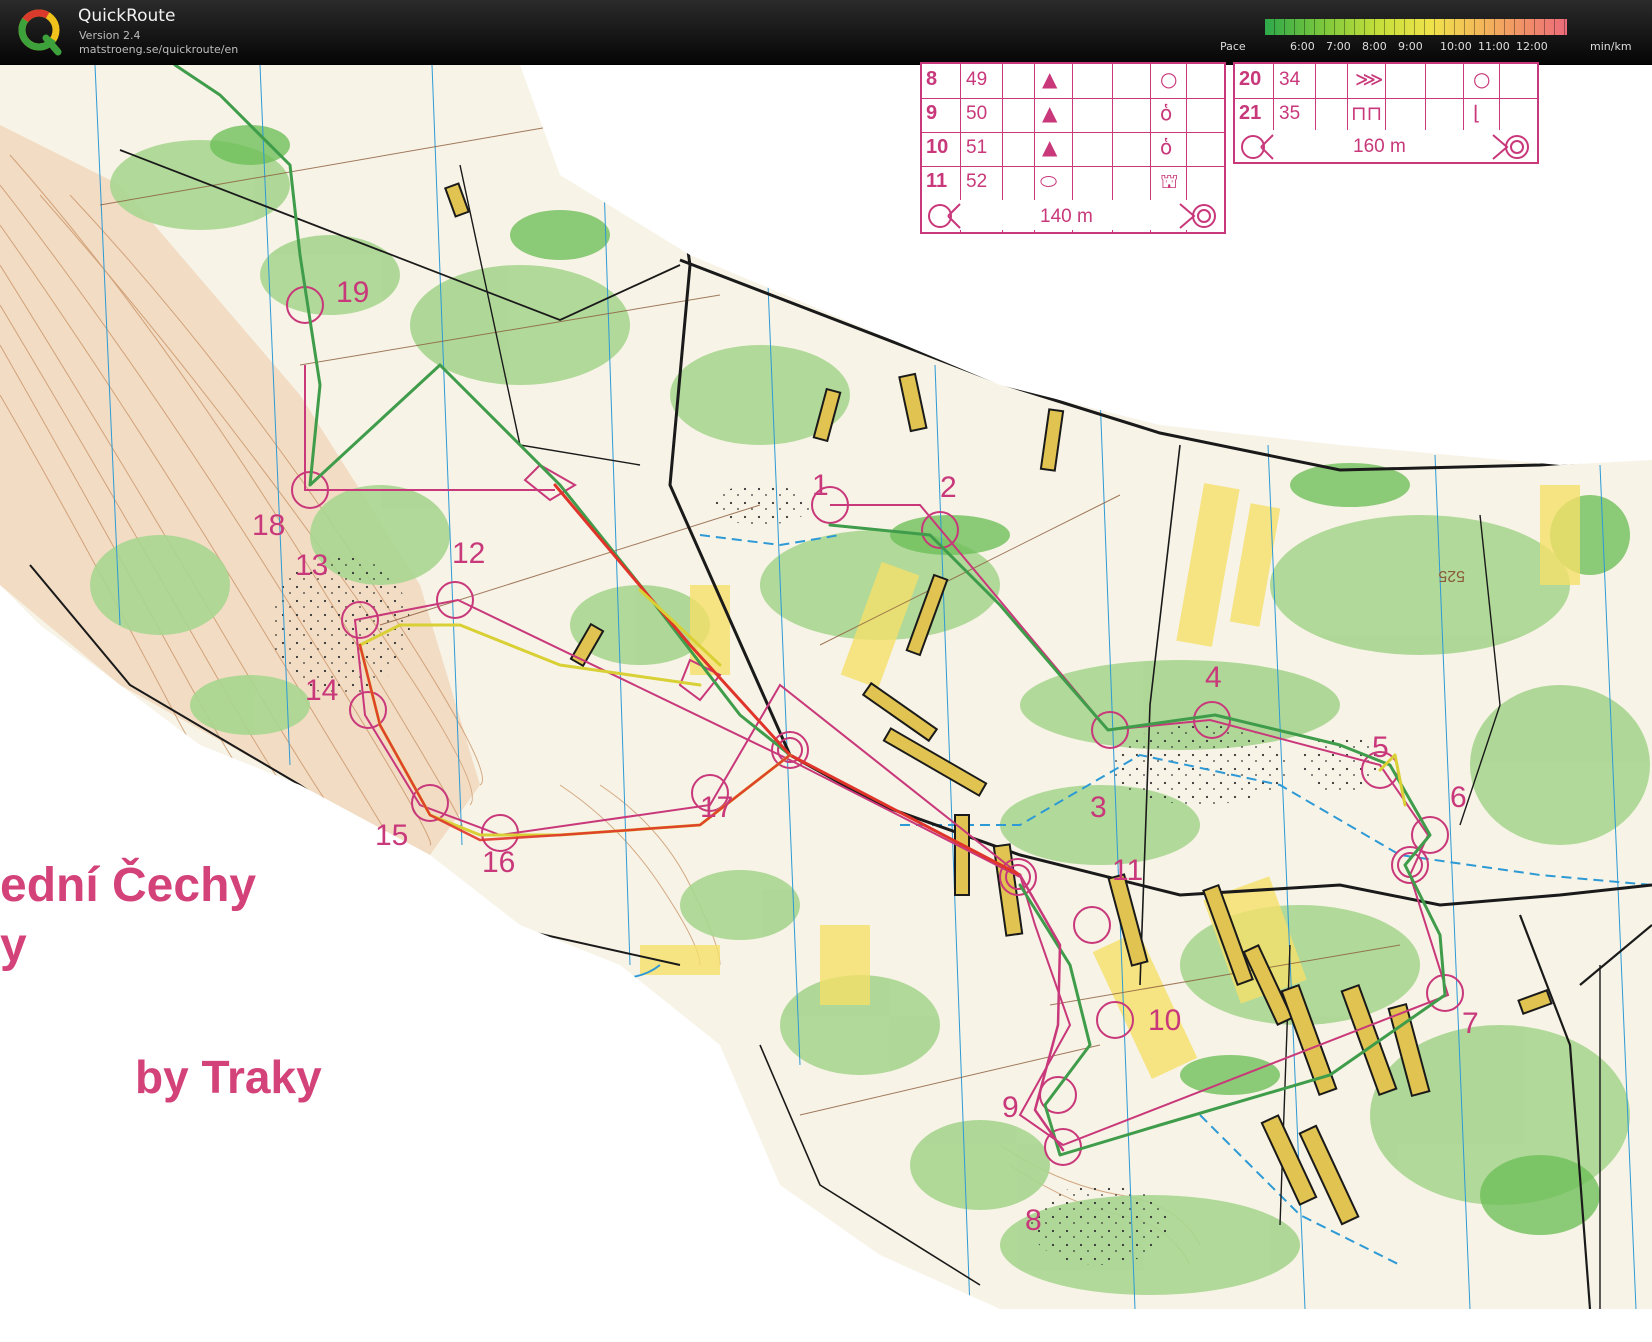  Describe the element at coordinates (932, 113) in the screenshot. I see `control-number: 9` at that location.